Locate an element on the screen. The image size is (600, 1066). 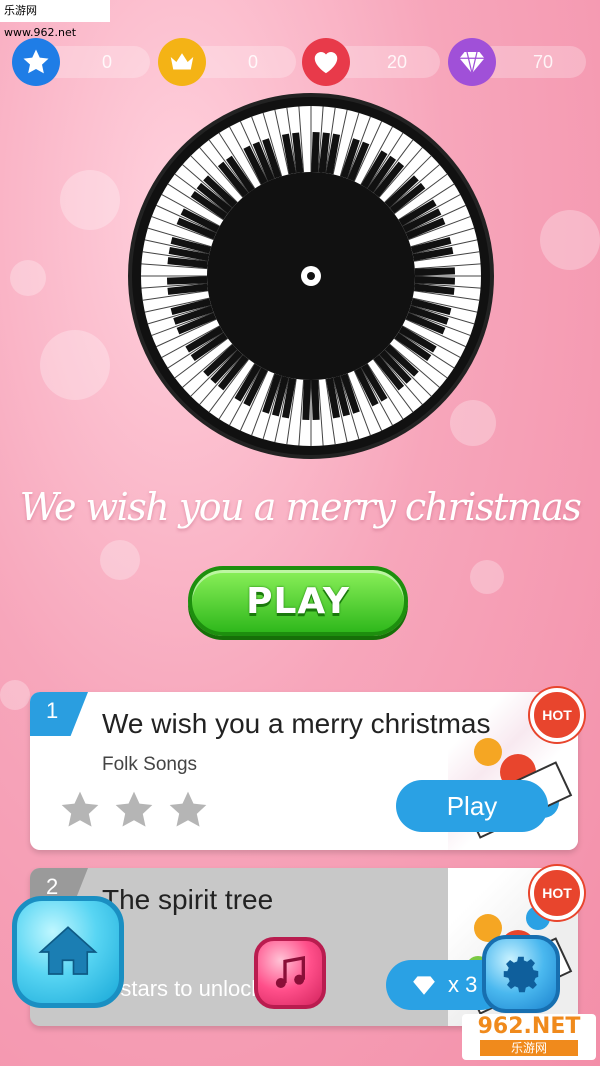
stat-diamonds: 70 is located at coordinates (518, 62).